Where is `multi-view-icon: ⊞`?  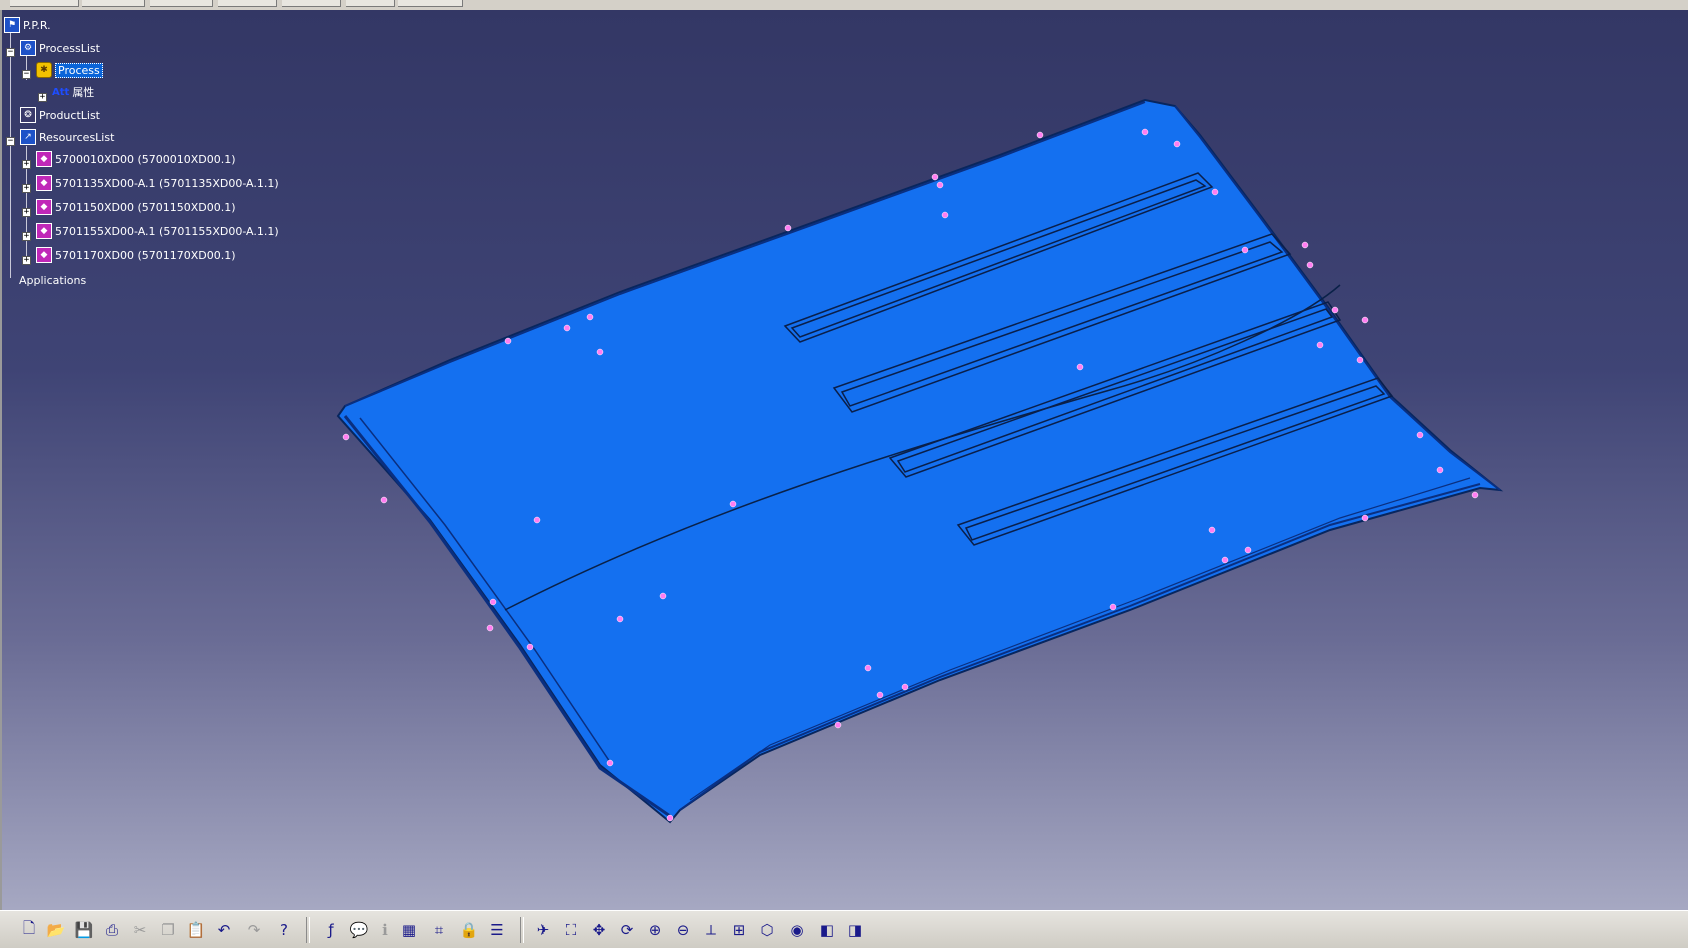 multi-view-icon: ⊞ is located at coordinates (739, 930).